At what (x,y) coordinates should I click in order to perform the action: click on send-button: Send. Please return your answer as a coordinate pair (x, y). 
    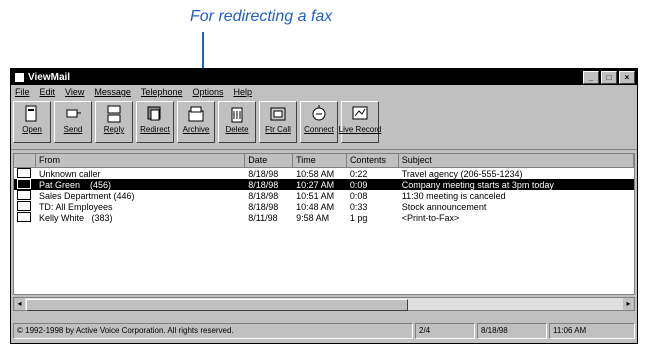
    Looking at the image, I should click on (73, 122).